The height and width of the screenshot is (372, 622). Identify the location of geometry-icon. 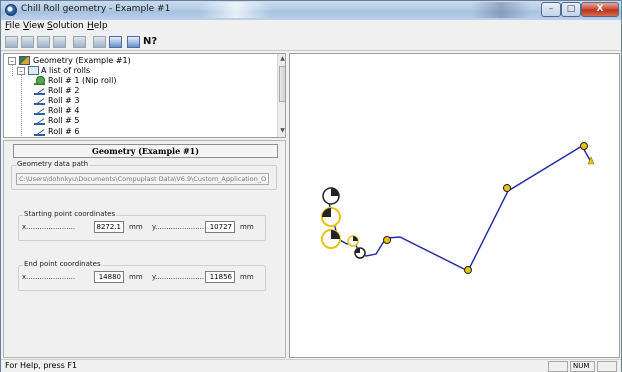
(24, 60).